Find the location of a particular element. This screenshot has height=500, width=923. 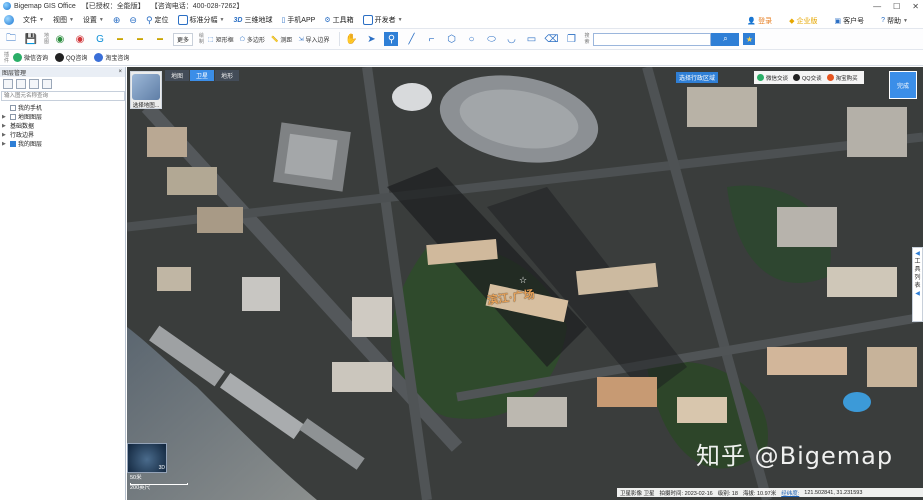

pointer-icon: ➤ is located at coordinates (371, 39).